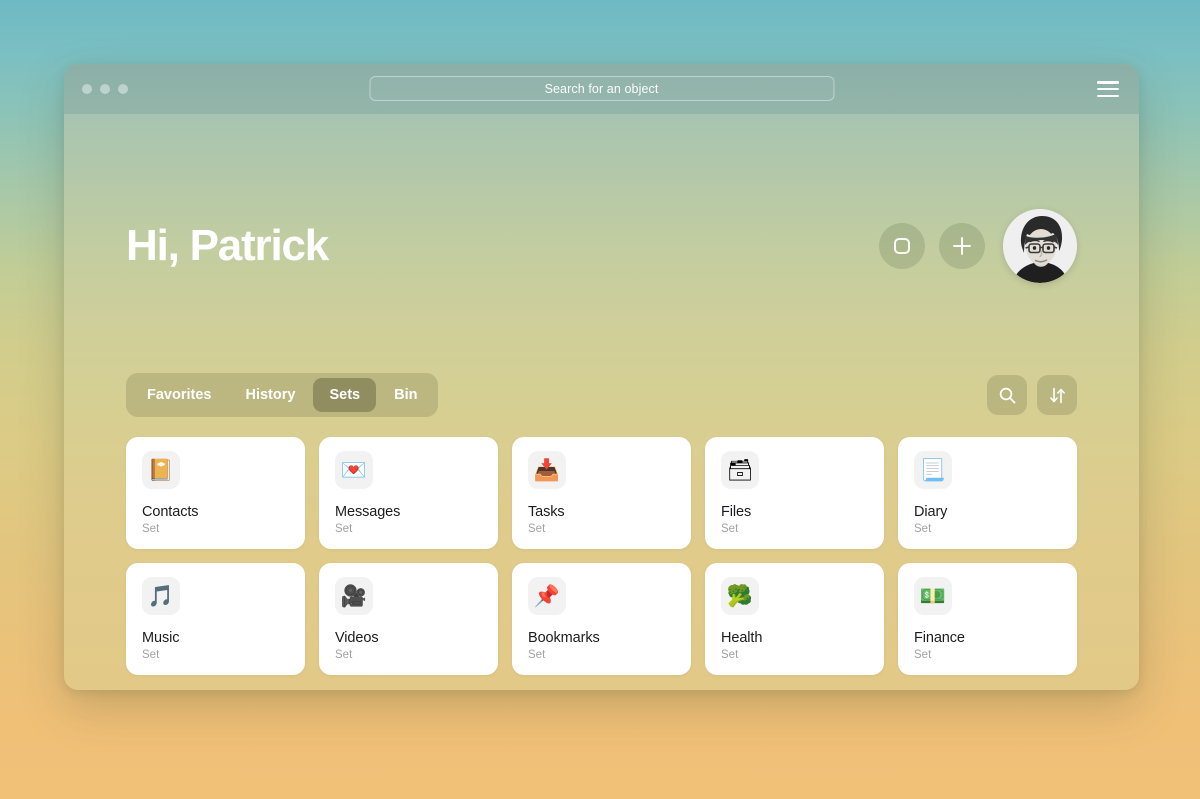 This screenshot has height=799, width=1200. What do you see at coordinates (601, 395) in the screenshot?
I see `toolbar: Favorites History Sets Bin` at bounding box center [601, 395].